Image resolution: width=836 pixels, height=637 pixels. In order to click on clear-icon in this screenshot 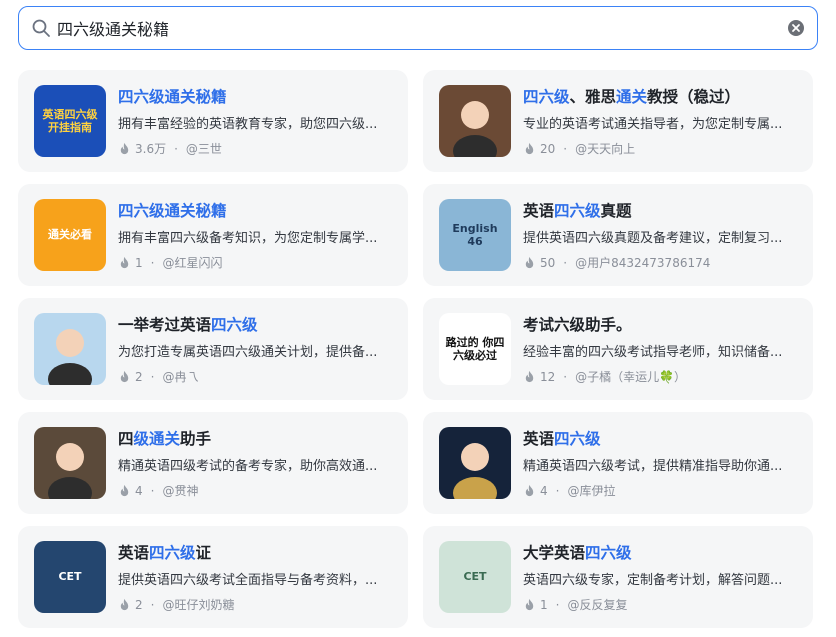, I will do `click(796, 28)`.